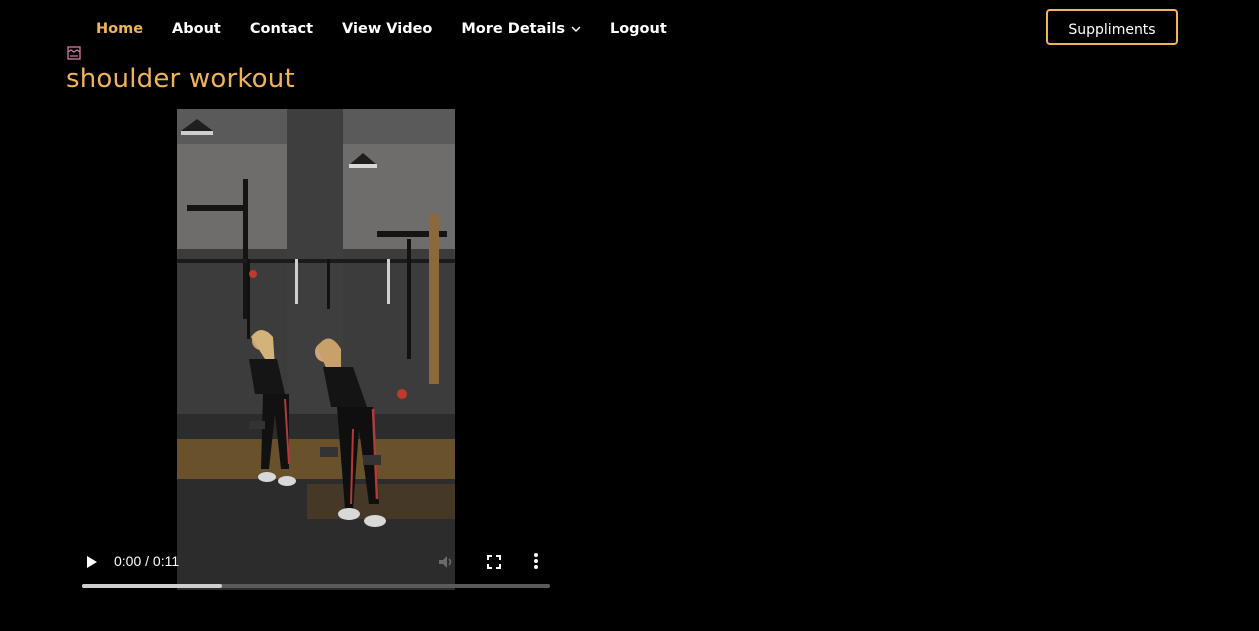  Describe the element at coordinates (536, 563) in the screenshot. I see `more-options-icon` at that location.